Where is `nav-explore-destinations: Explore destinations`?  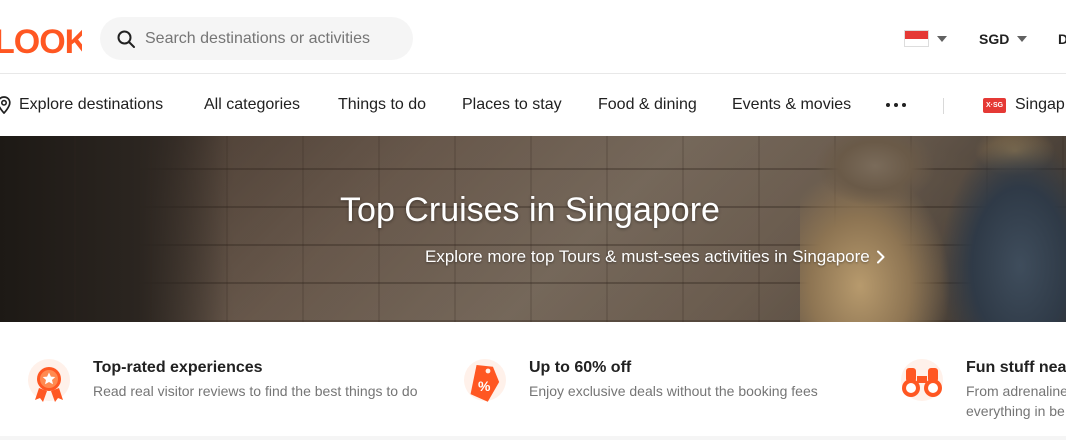 nav-explore-destinations: Explore destinations is located at coordinates (81, 105).